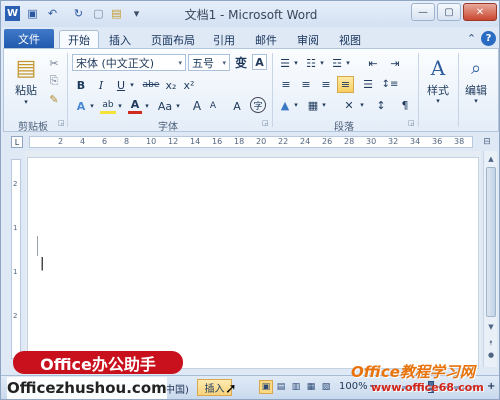 Image resolution: width=500 pixels, height=400 pixels. Describe the element at coordinates (438, 68) in the screenshot. I see `styles-icon: A` at that location.